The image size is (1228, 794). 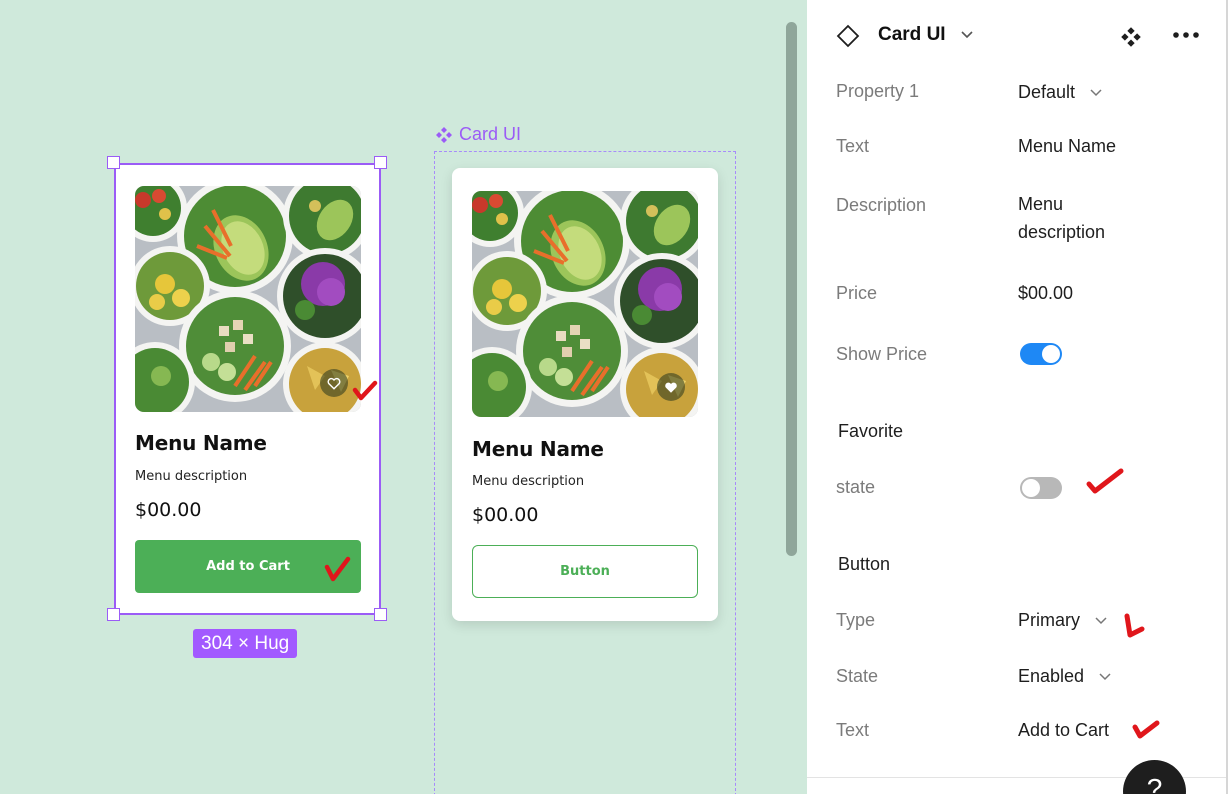 What do you see at coordinates (1063, 730) in the screenshot?
I see `button-text-value-field: Add to Cart` at bounding box center [1063, 730].